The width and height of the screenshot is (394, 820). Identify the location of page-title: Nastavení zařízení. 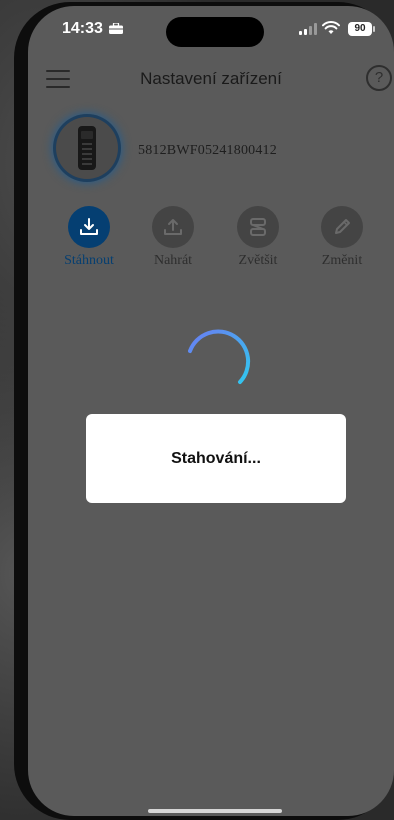
(211, 78).